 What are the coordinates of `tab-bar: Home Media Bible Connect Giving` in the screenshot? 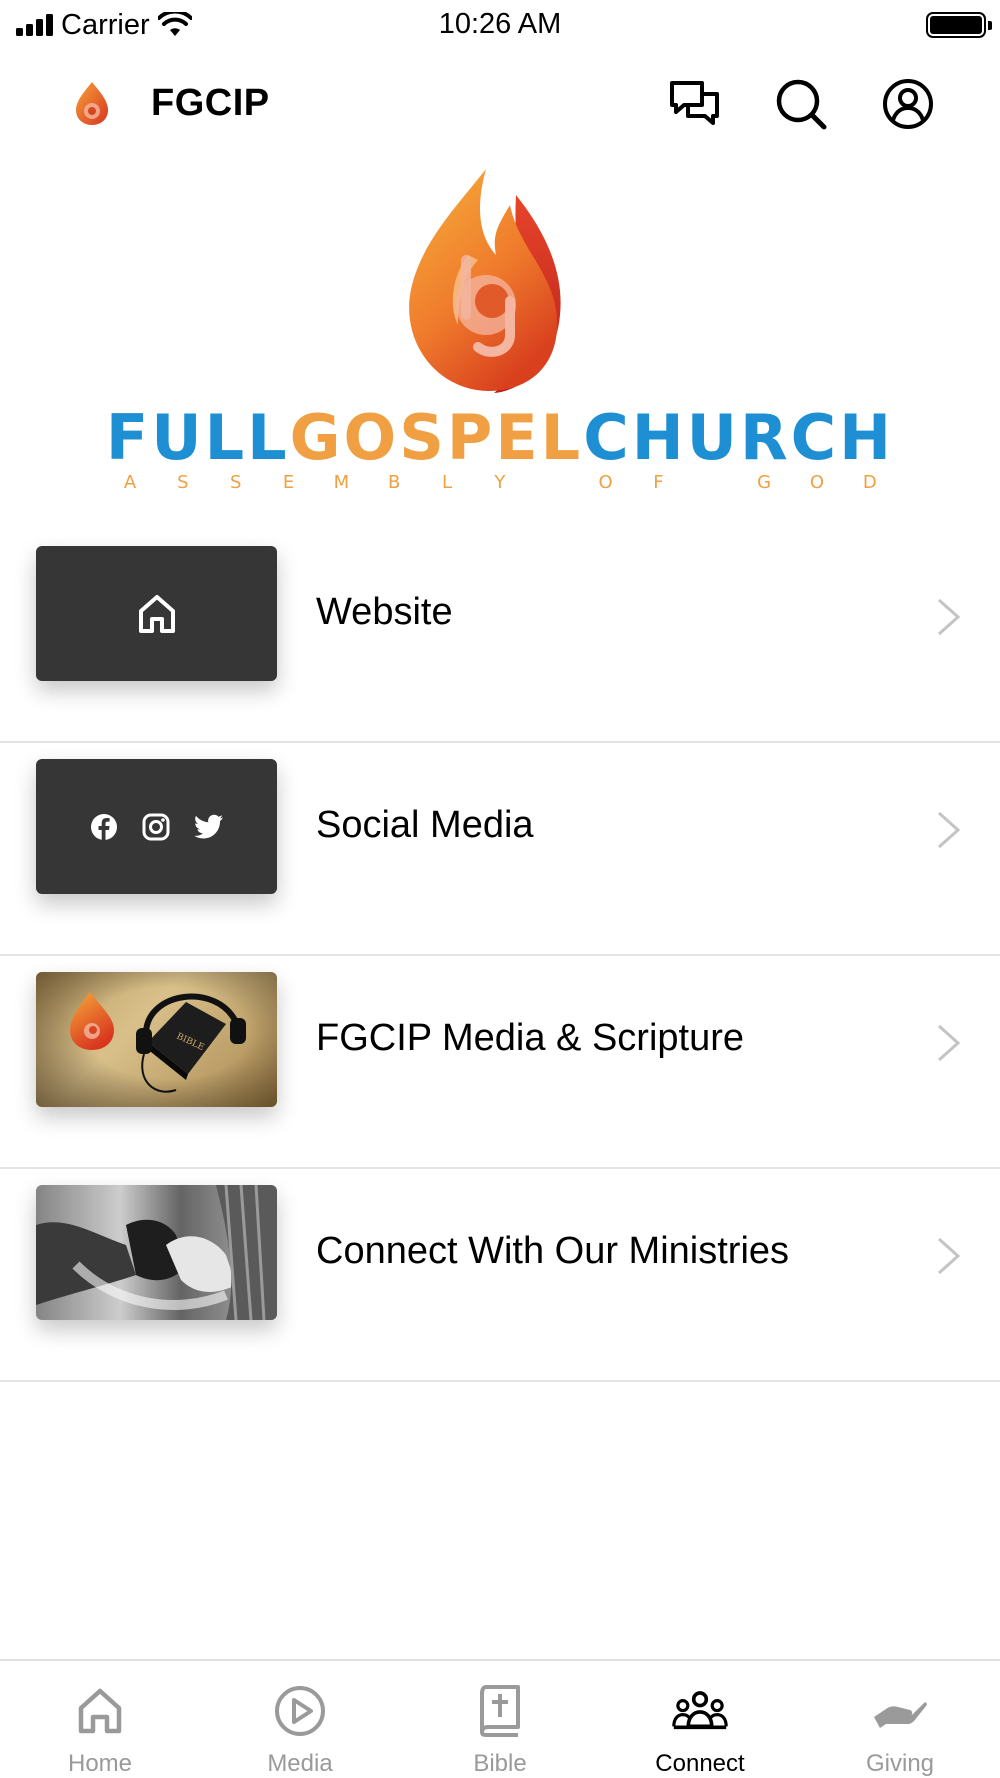 It's located at (500, 1718).